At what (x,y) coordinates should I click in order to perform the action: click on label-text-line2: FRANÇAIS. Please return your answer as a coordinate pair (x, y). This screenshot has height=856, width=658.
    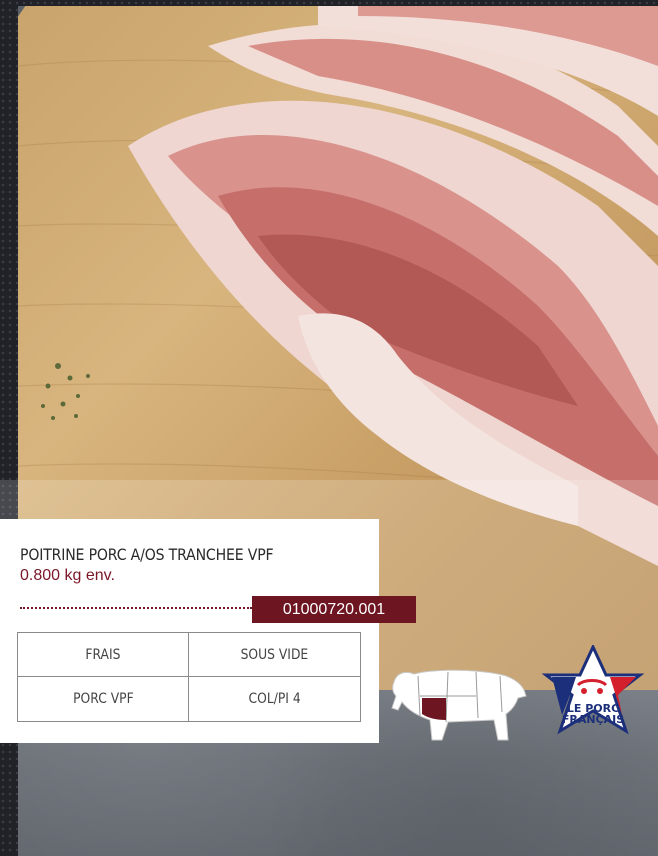
    Looking at the image, I should click on (593, 719).